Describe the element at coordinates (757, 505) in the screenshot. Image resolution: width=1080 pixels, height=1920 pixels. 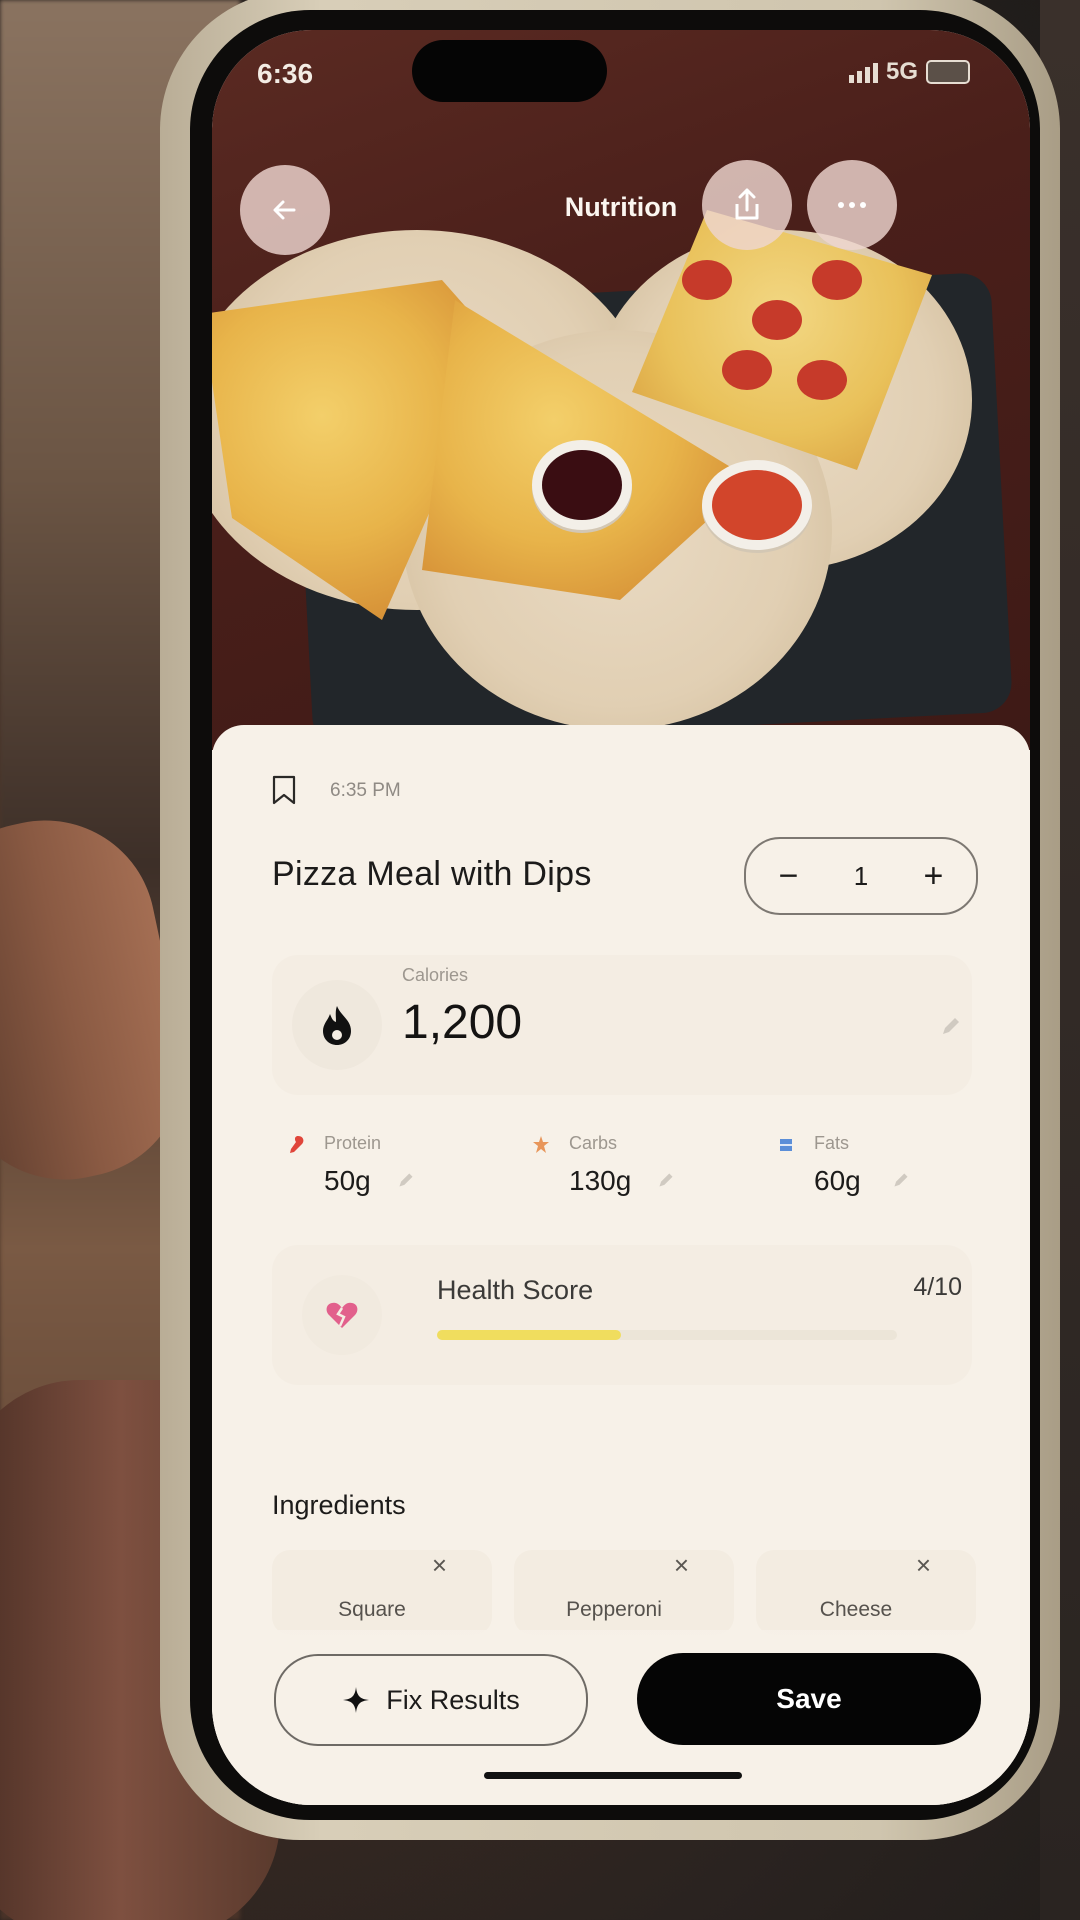
I see `dip-cup-red` at that location.